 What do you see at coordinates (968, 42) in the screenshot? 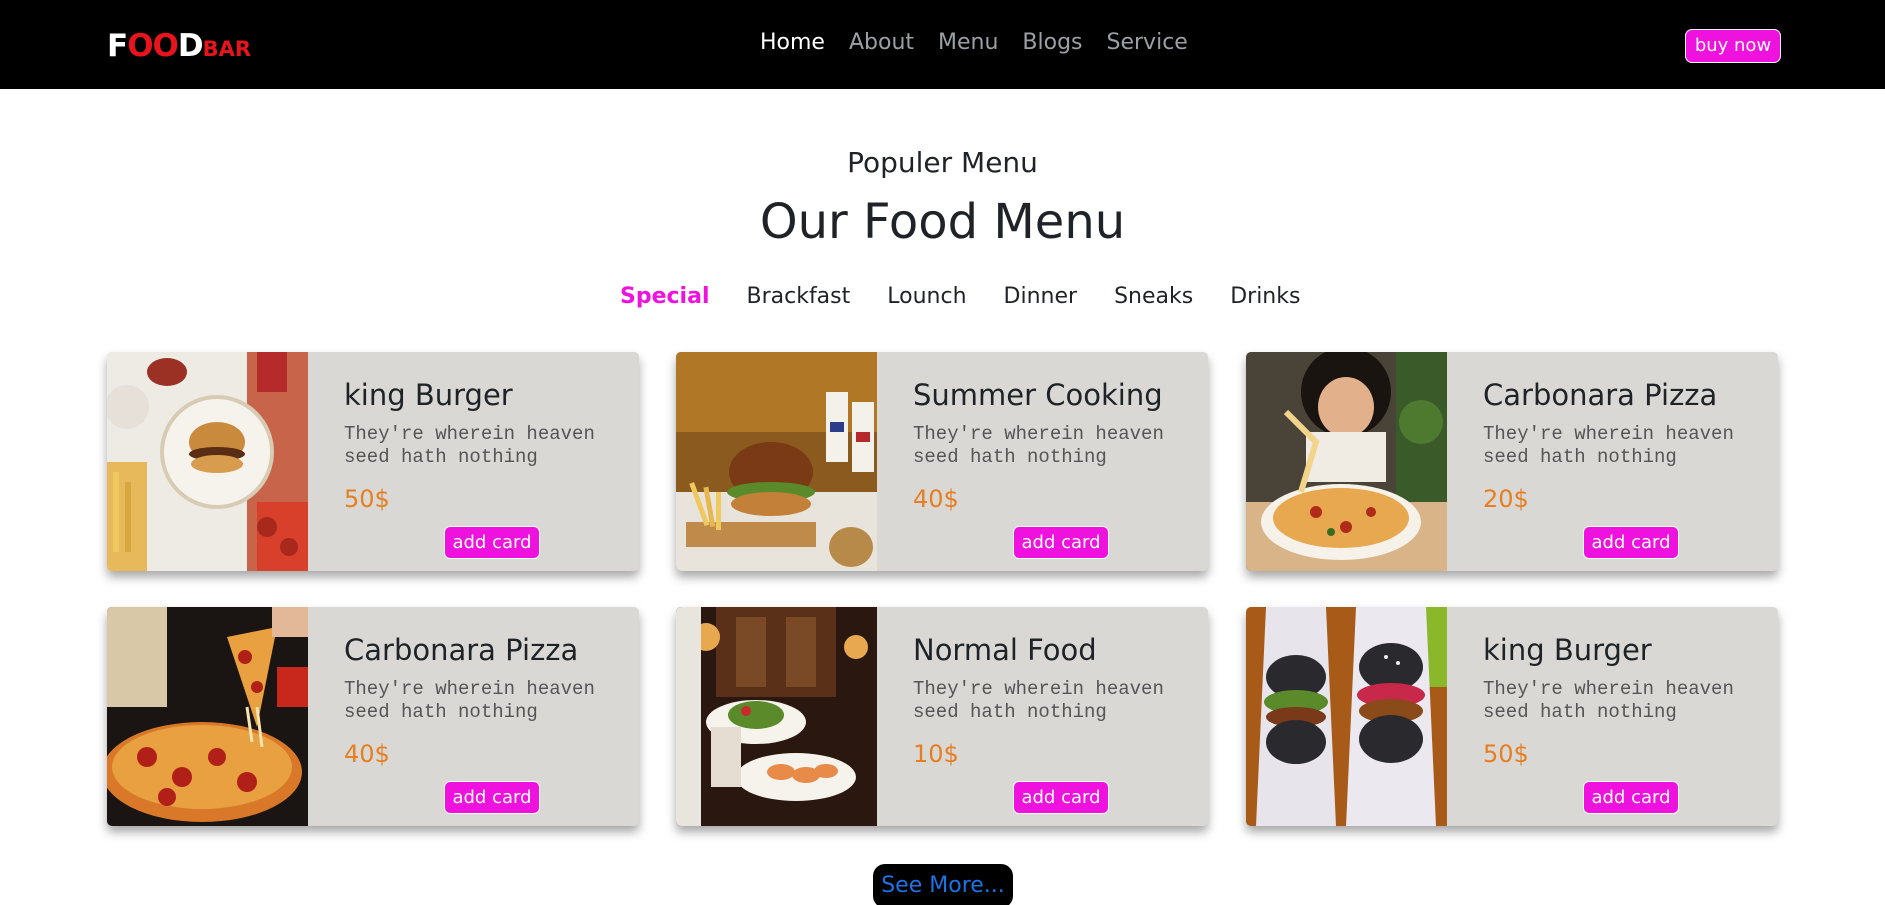
I see `nav-link-menu: Menu` at bounding box center [968, 42].